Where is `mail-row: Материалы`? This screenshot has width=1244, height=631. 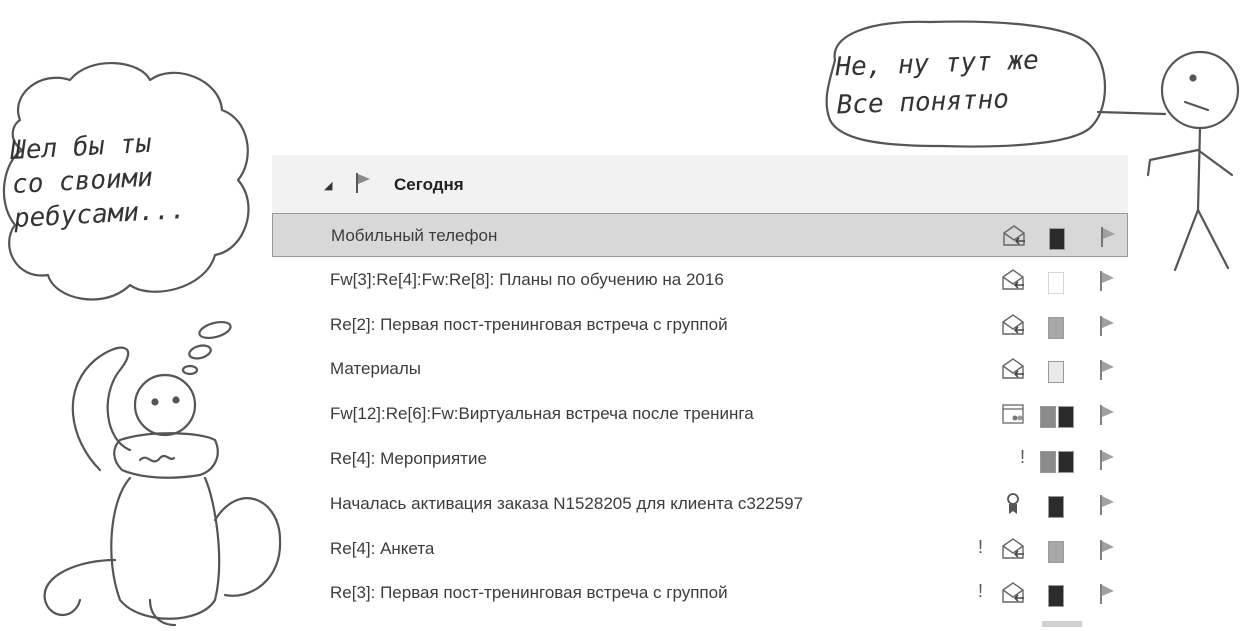 mail-row: Материалы is located at coordinates (700, 369).